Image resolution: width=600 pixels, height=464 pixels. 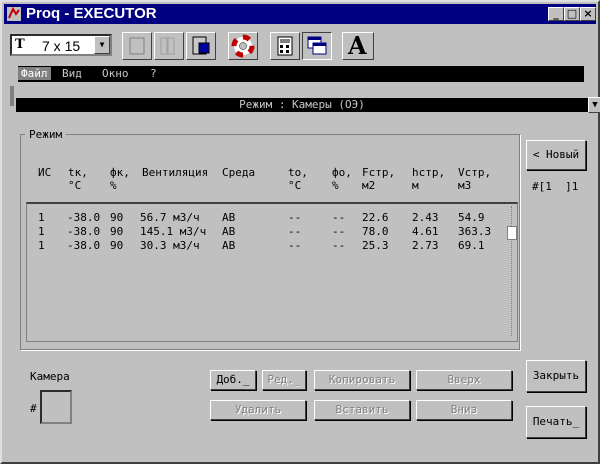 I want to click on calculator-icon, so click(x=285, y=46).